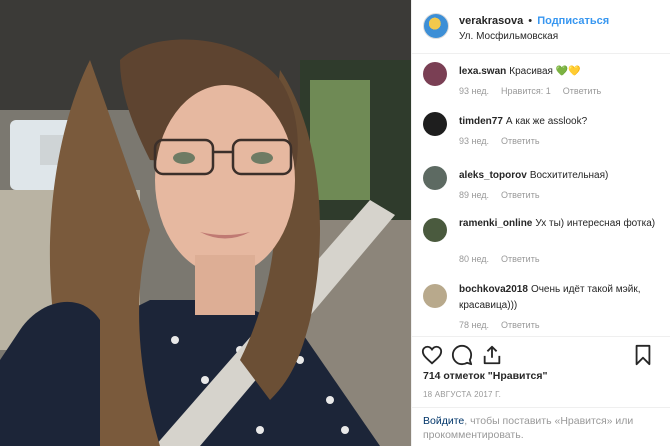 The width and height of the screenshot is (670, 446). I want to click on share-icon, so click(492, 355).